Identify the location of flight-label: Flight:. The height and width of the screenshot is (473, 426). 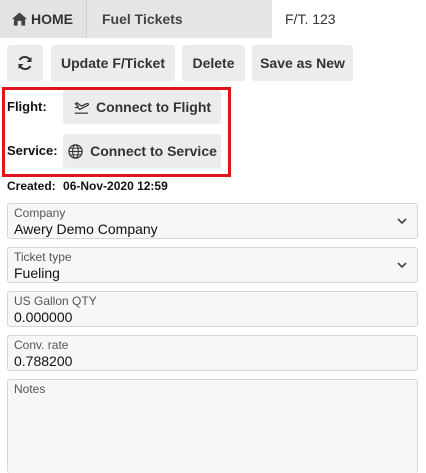
(27, 106).